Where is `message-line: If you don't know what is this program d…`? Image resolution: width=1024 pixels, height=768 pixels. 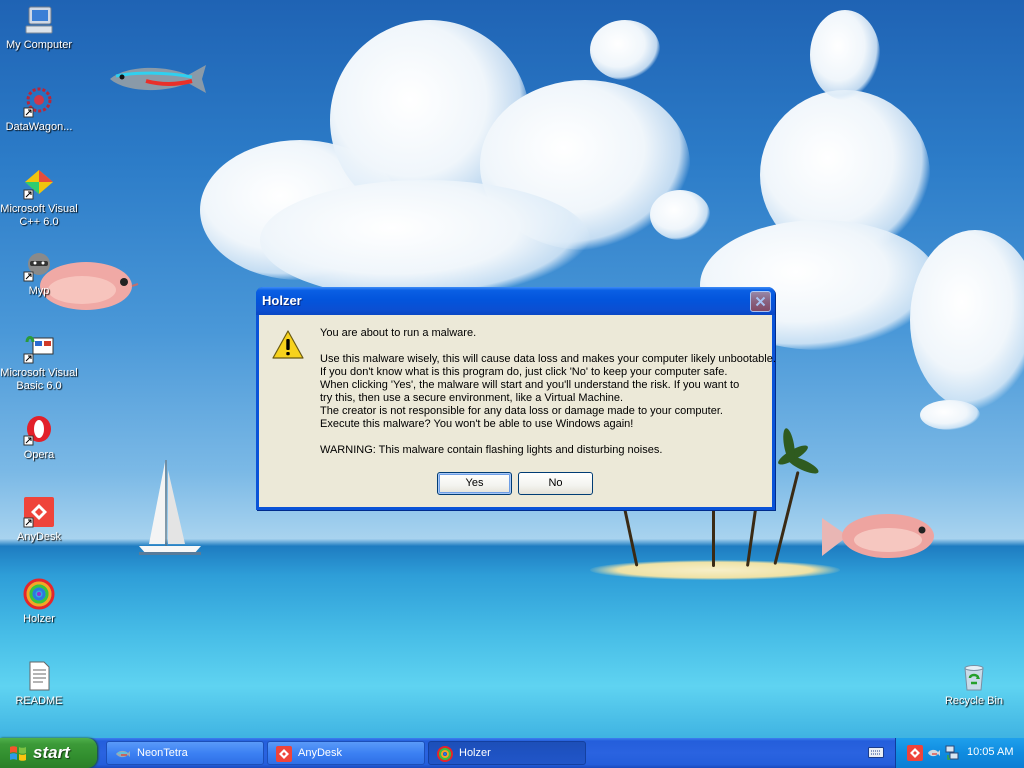
message-line: If you don't know what is this program d… is located at coordinates (524, 372).